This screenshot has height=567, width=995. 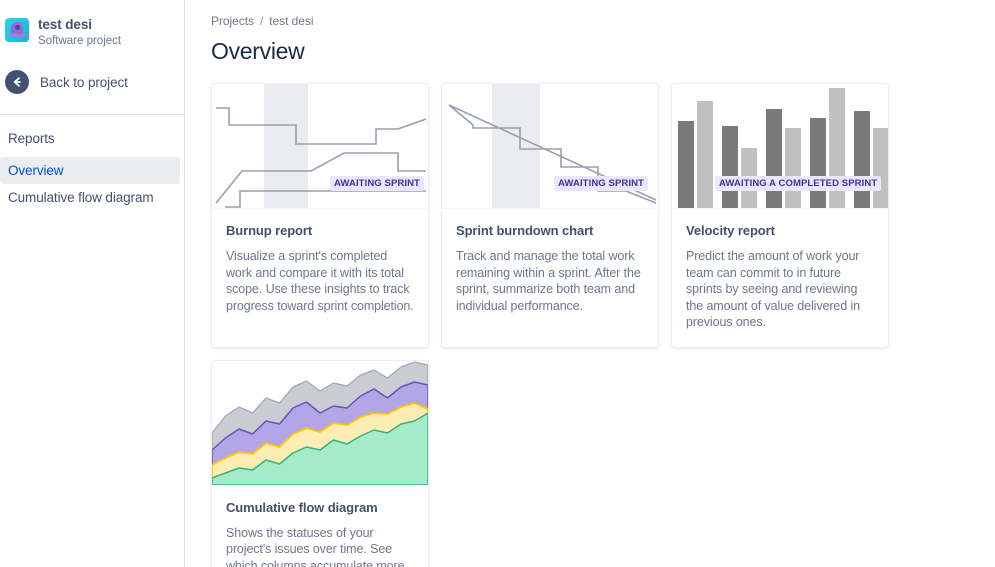 What do you see at coordinates (780, 146) in the screenshot?
I see `velocity-bar-chart: AWAITING A COMPLETED SPRINT` at bounding box center [780, 146].